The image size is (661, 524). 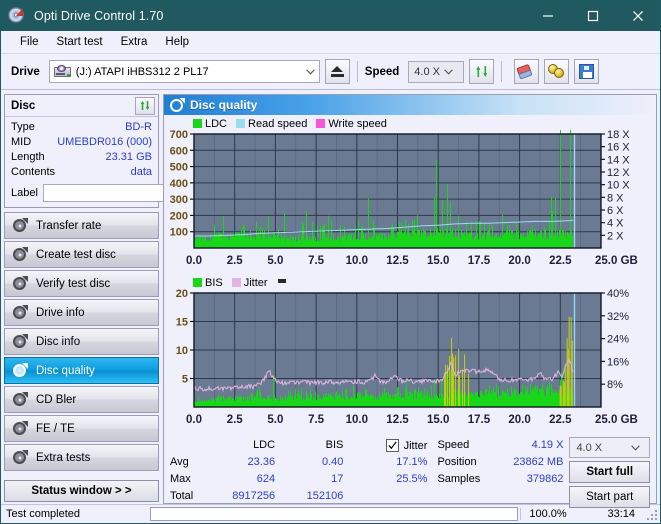 What do you see at coordinates (618, 294) in the screenshot?
I see `svg-text: 40%` at bounding box center [618, 294].